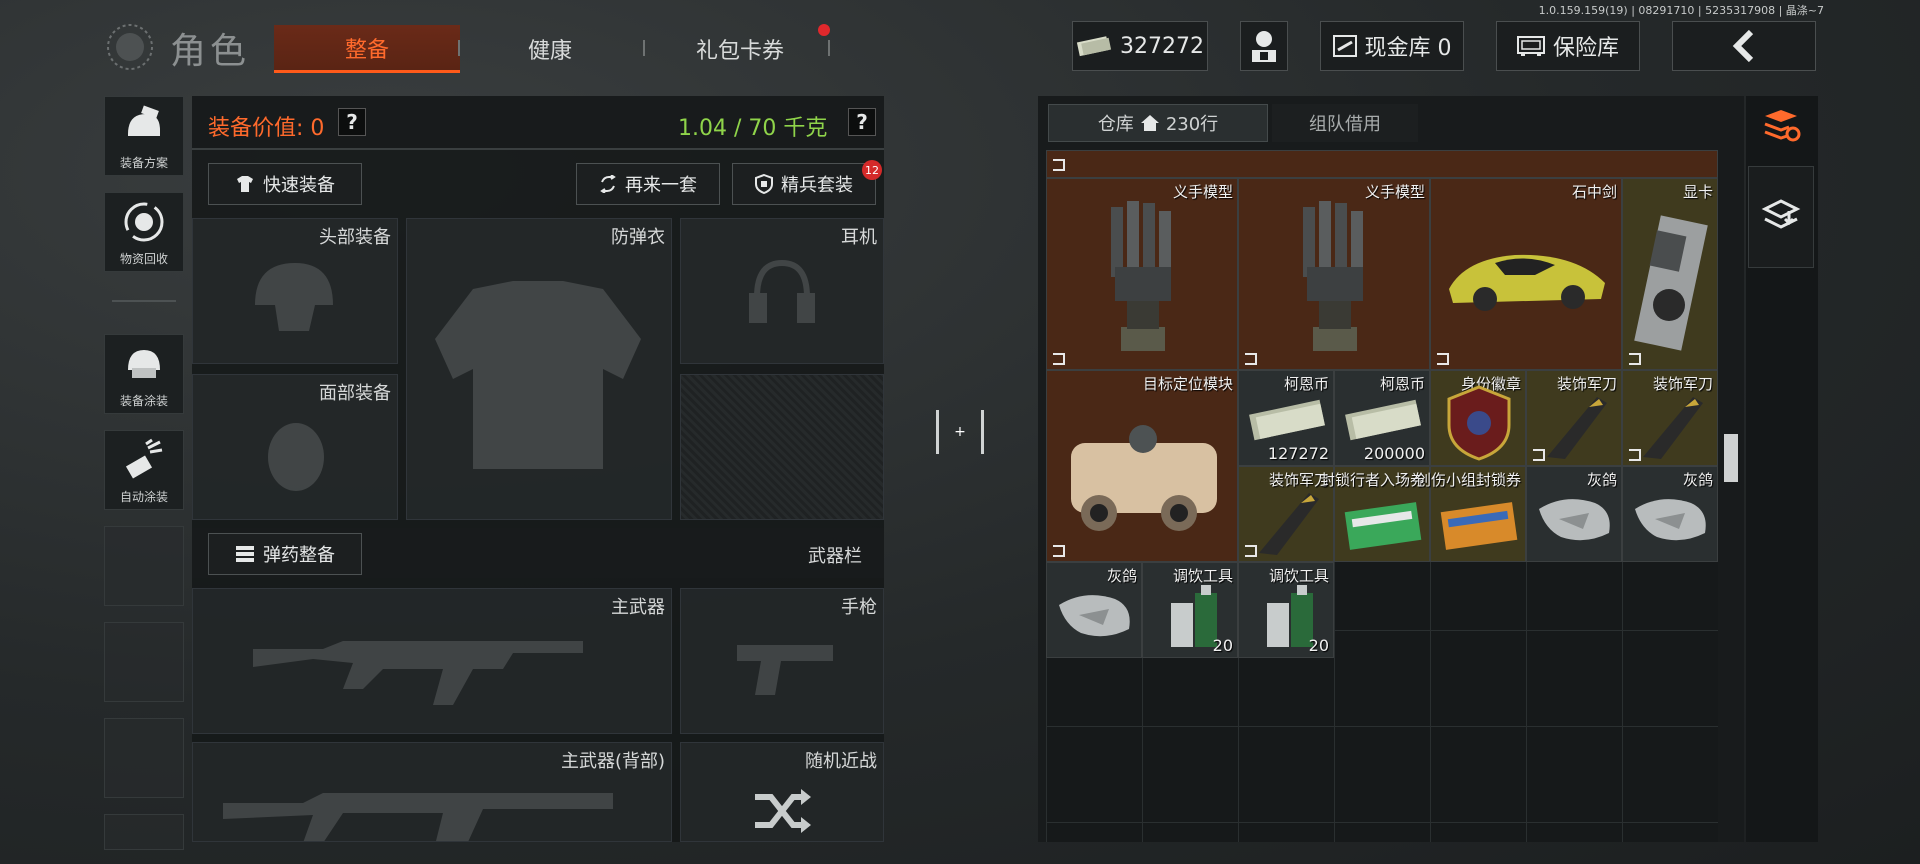 This screenshot has width=1920, height=864. I want to click on sidebar-item-loadout-plan: 装备方案, so click(144, 136).